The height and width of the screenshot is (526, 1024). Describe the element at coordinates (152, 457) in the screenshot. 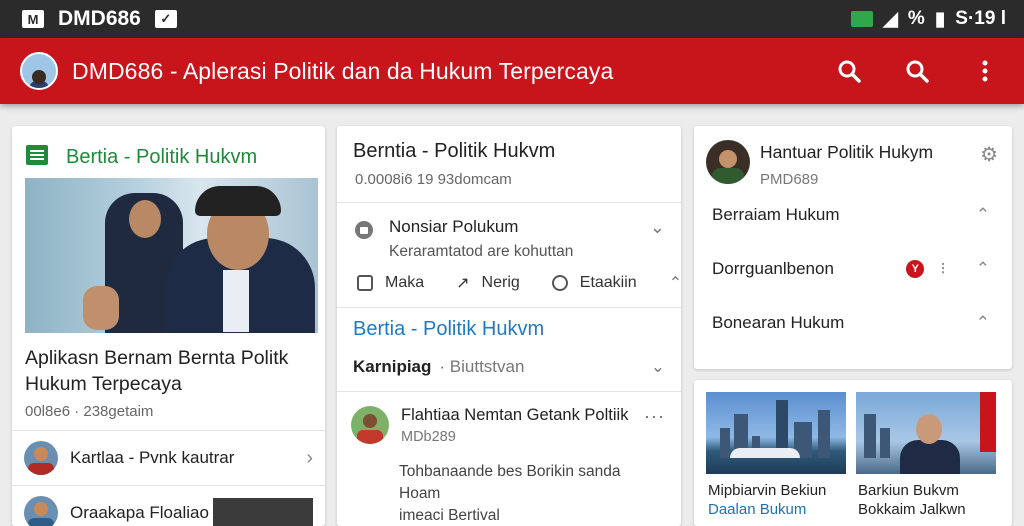

I see `list-item-label: Kartlaa - Pvnk kautrar` at that location.